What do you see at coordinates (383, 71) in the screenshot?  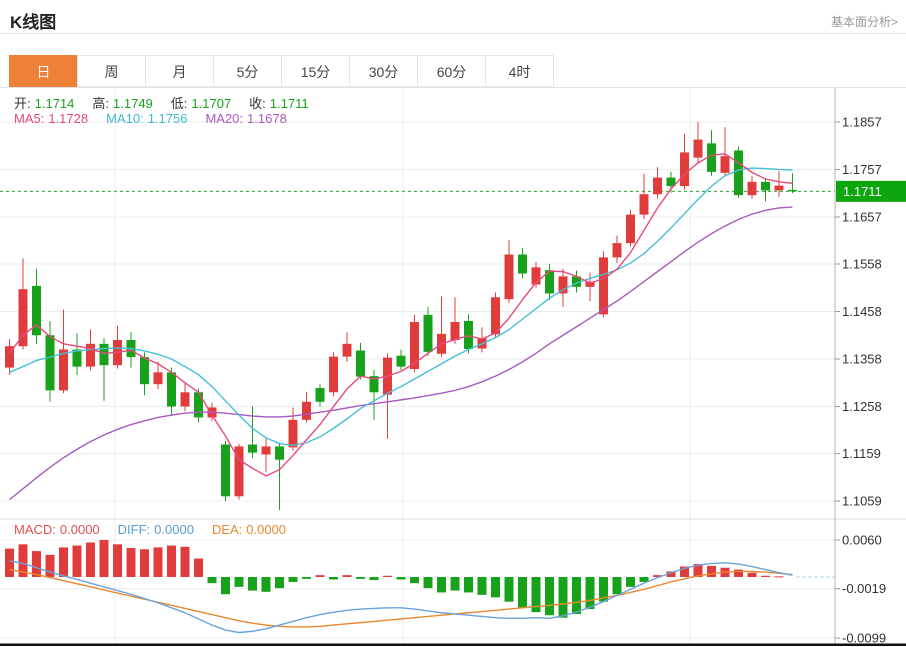 I see `tab-30分: 30分` at bounding box center [383, 71].